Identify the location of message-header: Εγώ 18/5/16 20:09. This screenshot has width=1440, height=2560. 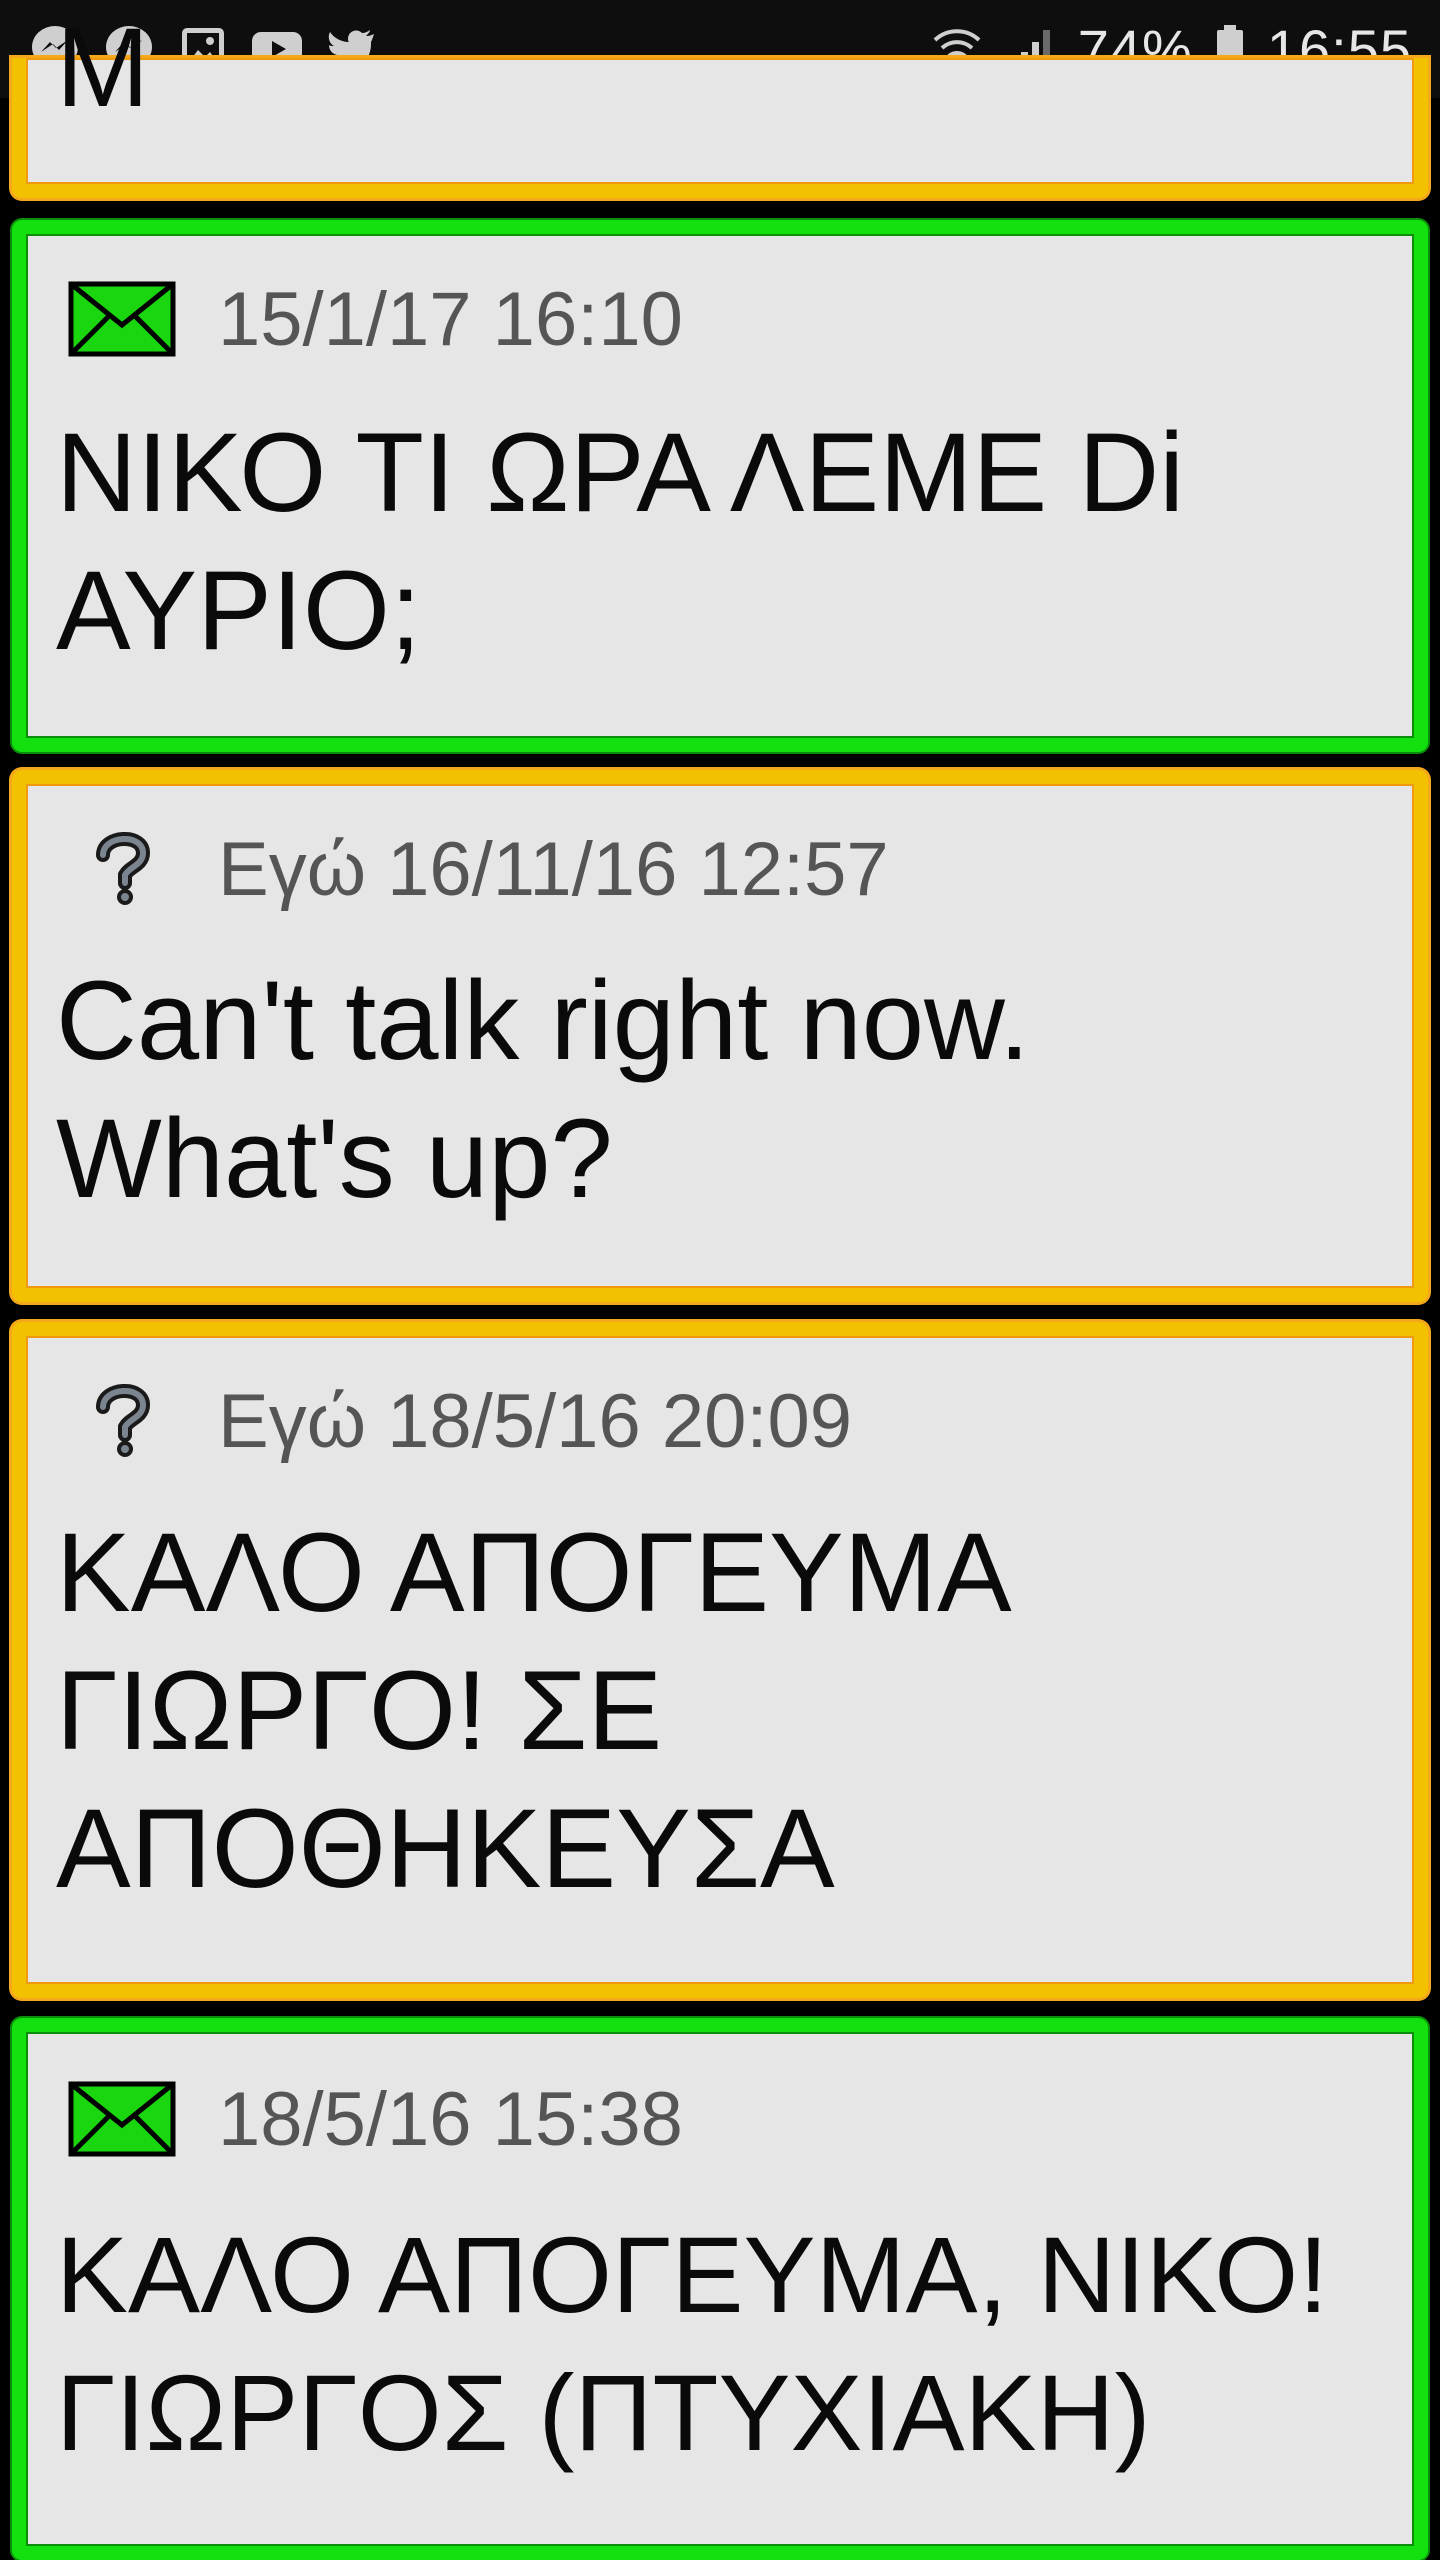
(459, 1421).